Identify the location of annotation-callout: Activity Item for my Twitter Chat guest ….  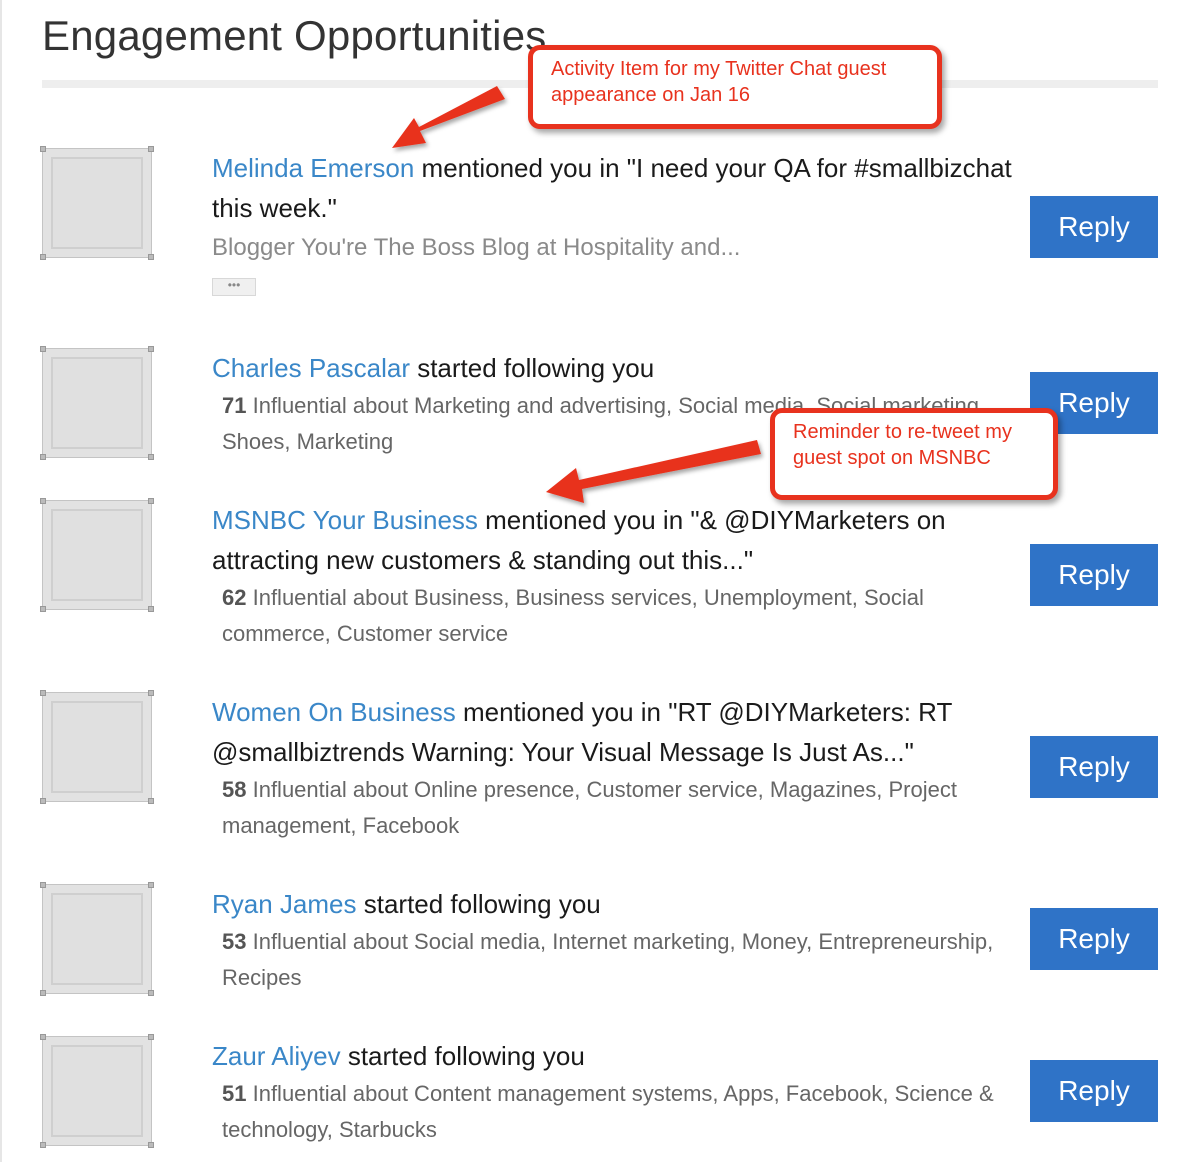
(735, 87).